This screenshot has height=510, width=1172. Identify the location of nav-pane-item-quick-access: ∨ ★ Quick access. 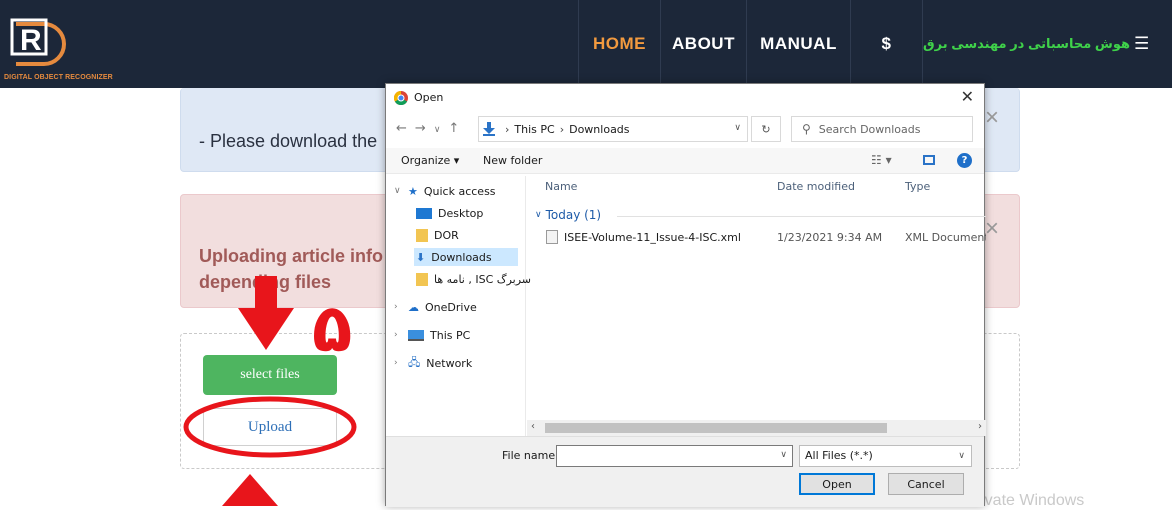
(445, 191).